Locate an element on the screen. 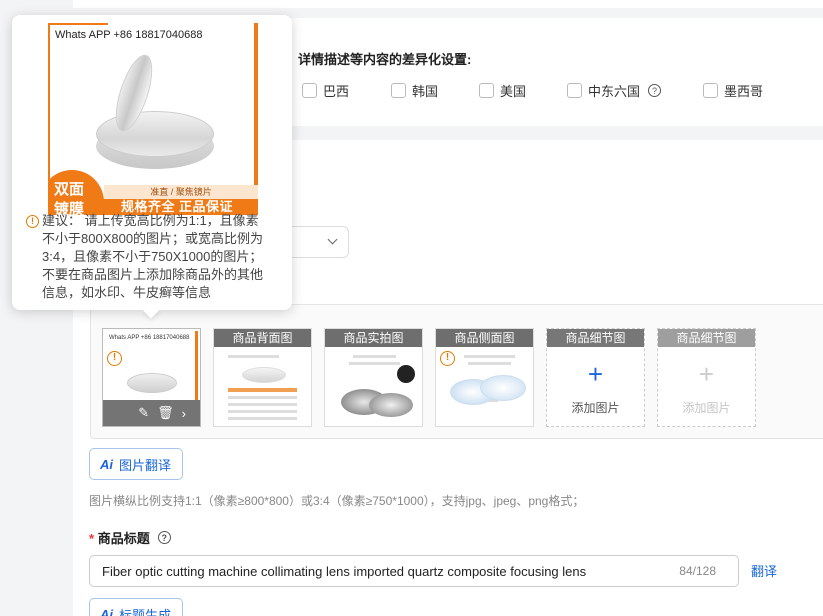 This screenshot has height=616, width=823. image-slot-detail-add: 商品细节图 + 添加图片 is located at coordinates (595, 377).